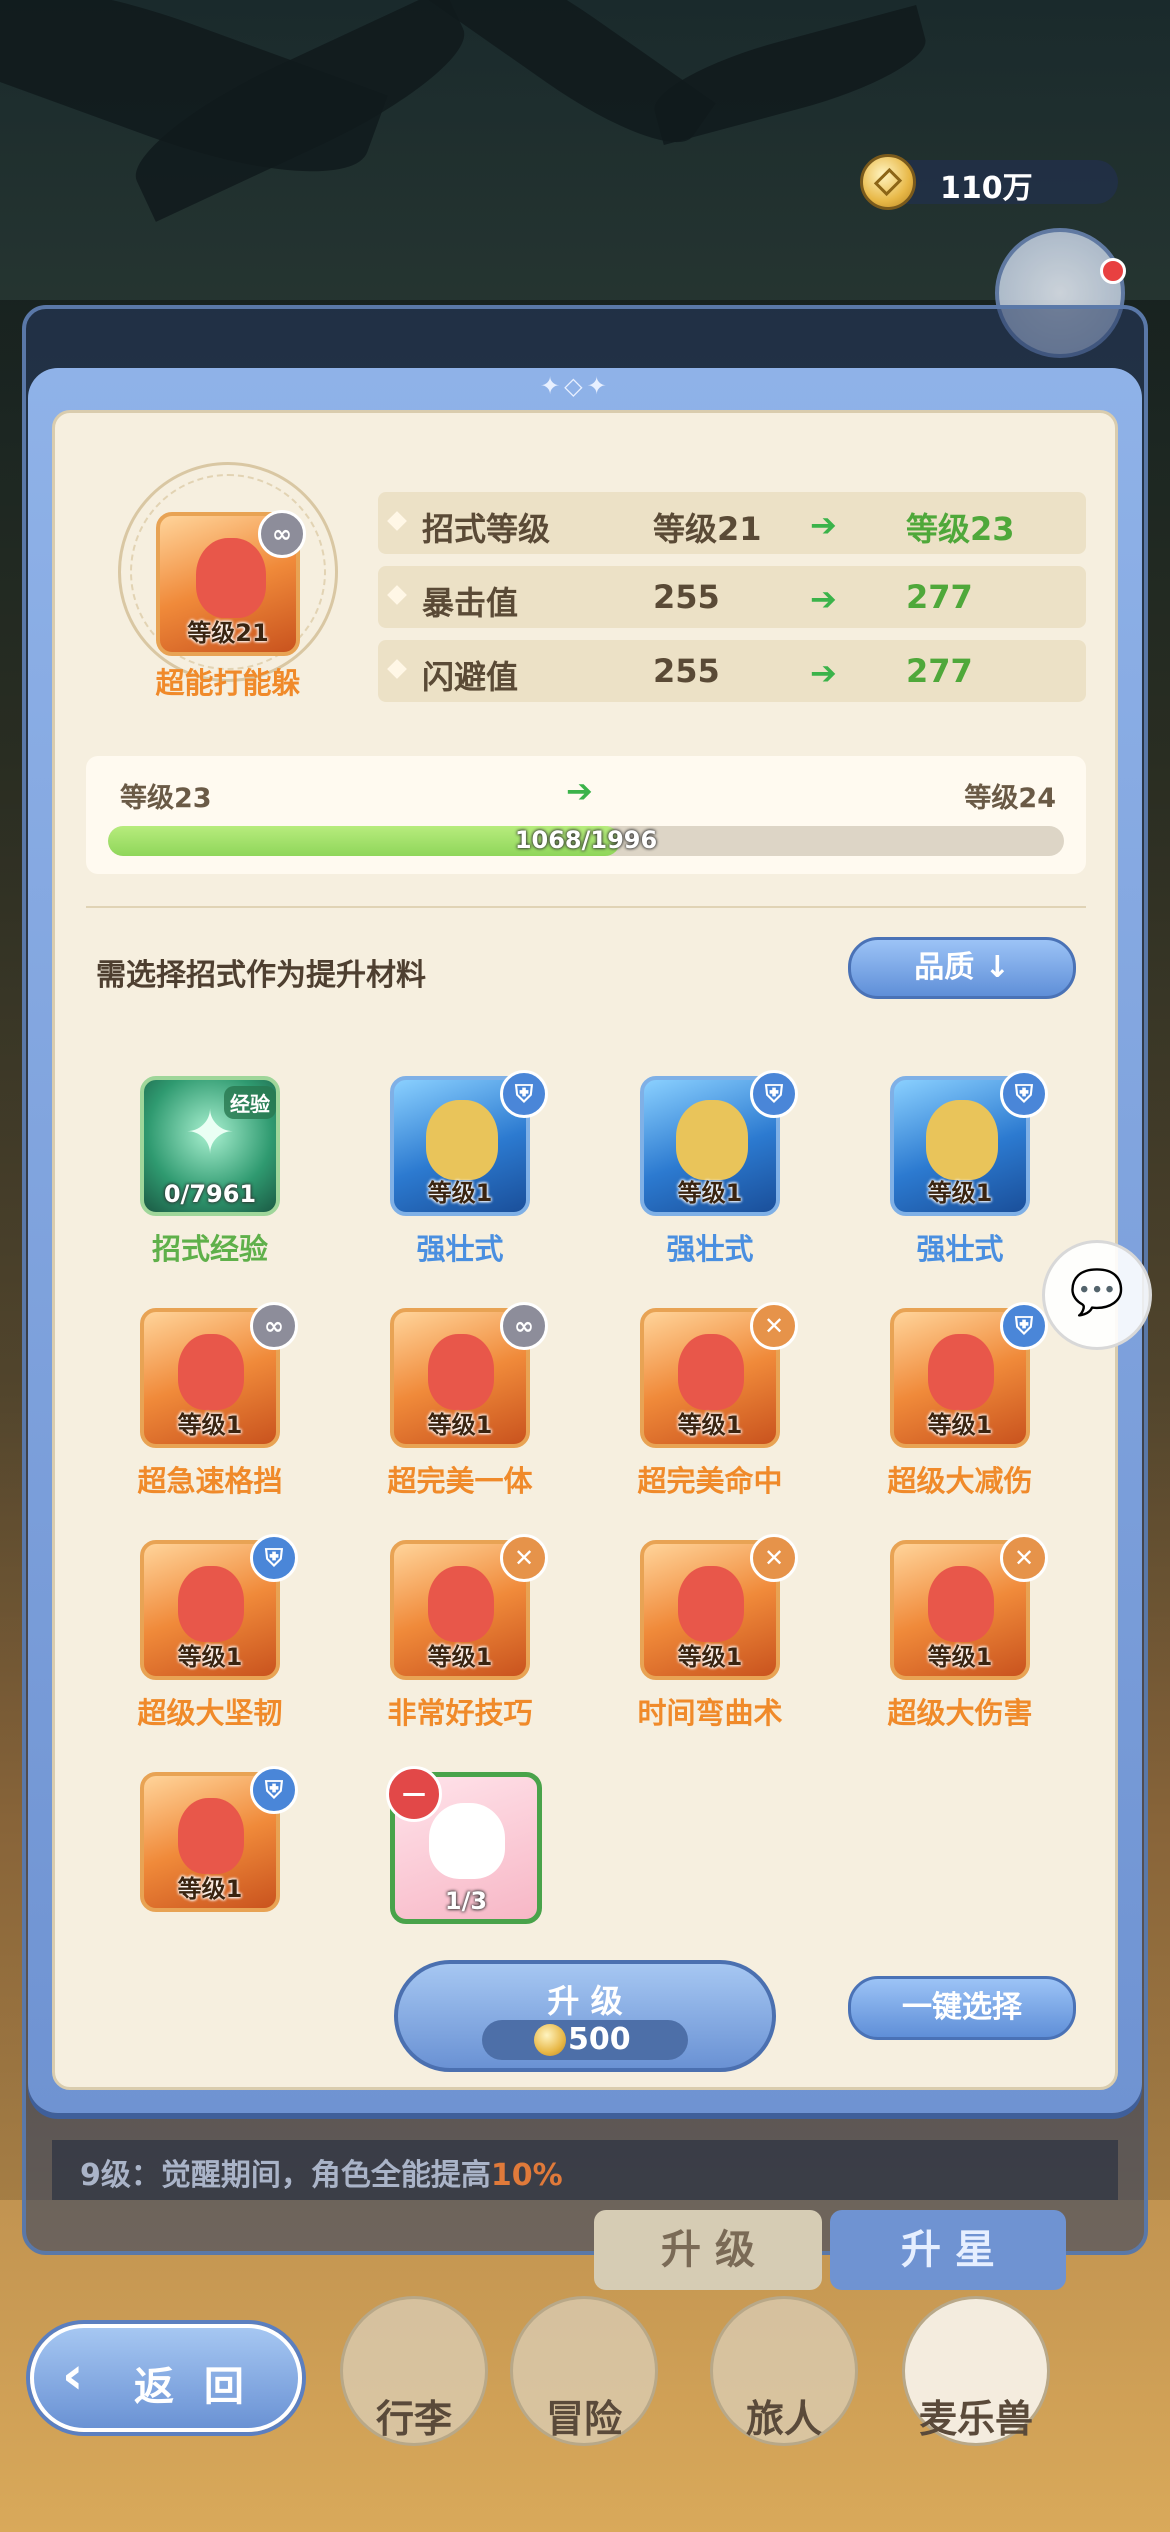 The width and height of the screenshot is (1170, 2532). Describe the element at coordinates (470, 603) in the screenshot. I see `stat-label: 暴击值` at that location.